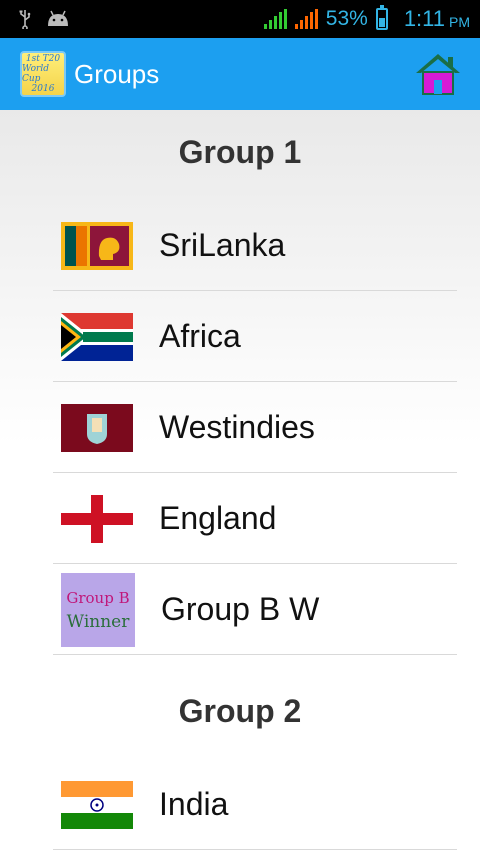 The image size is (480, 854). What do you see at coordinates (346, 18) in the screenshot?
I see `battery-percent: 53%` at bounding box center [346, 18].